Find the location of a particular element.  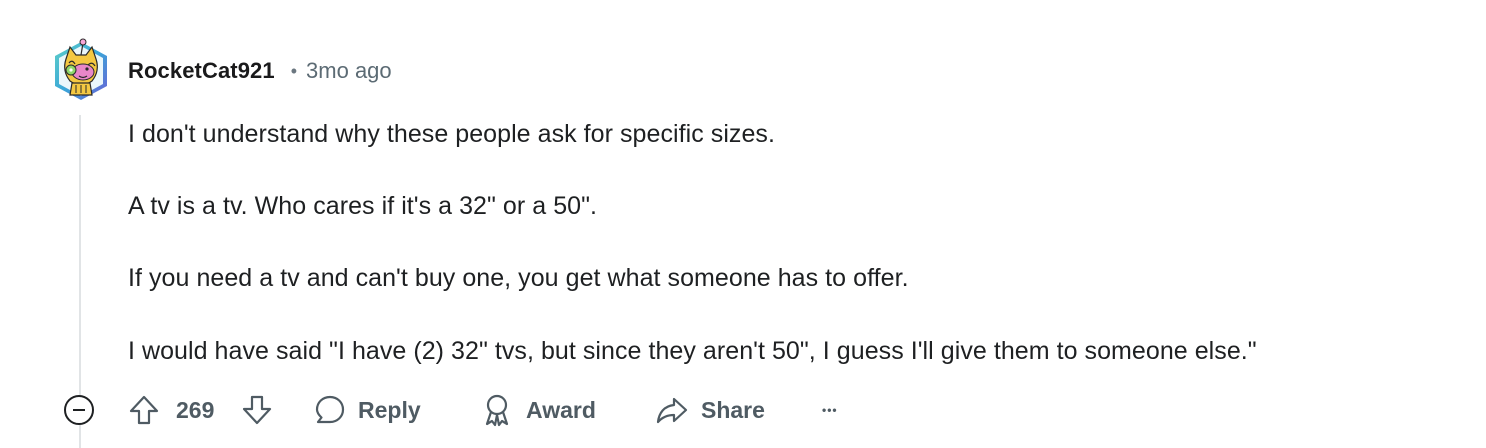

arrow-up-icon is located at coordinates (144, 410).